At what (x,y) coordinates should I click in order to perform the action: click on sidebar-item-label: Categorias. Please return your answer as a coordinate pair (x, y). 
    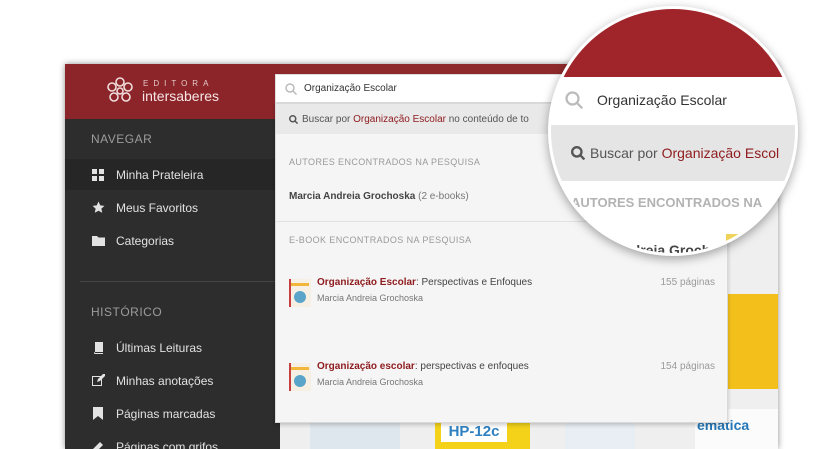
    Looking at the image, I should click on (145, 240).